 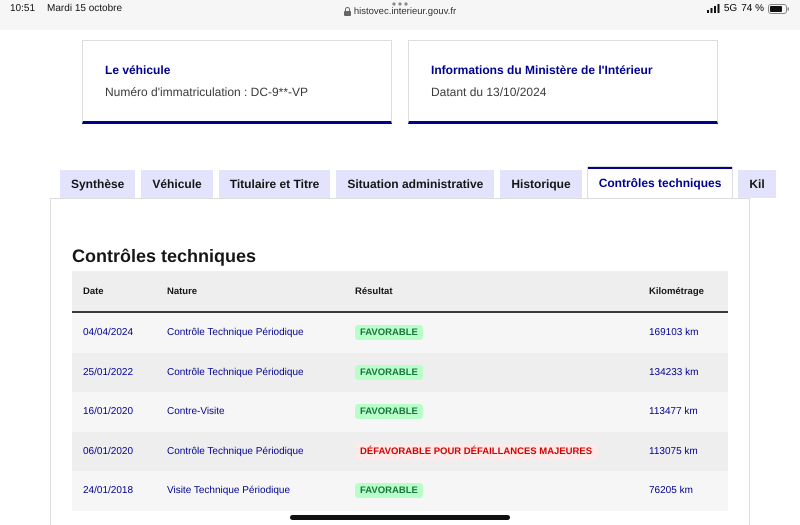 What do you see at coordinates (671, 490) in the screenshot?
I see `mileage-cell-text: 76205 km` at bounding box center [671, 490].